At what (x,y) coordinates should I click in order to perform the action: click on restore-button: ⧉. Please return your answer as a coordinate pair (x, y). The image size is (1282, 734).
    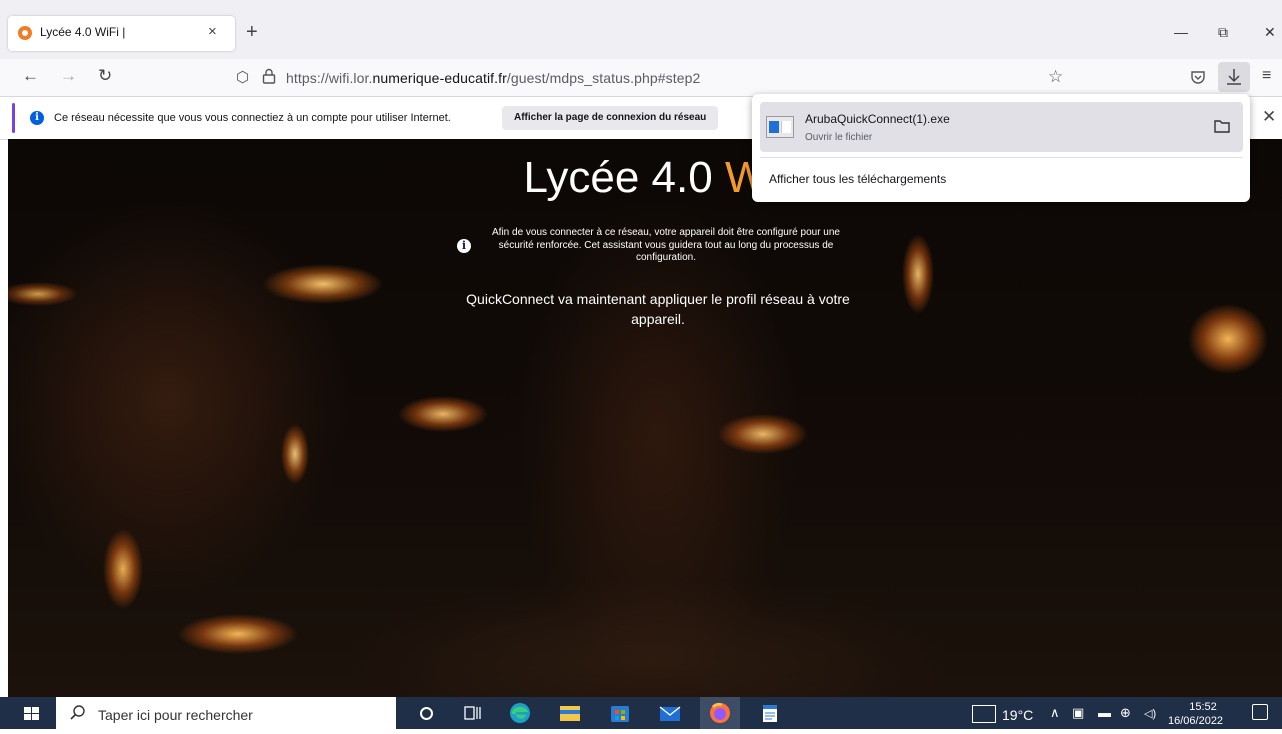
    Looking at the image, I should click on (1223, 32).